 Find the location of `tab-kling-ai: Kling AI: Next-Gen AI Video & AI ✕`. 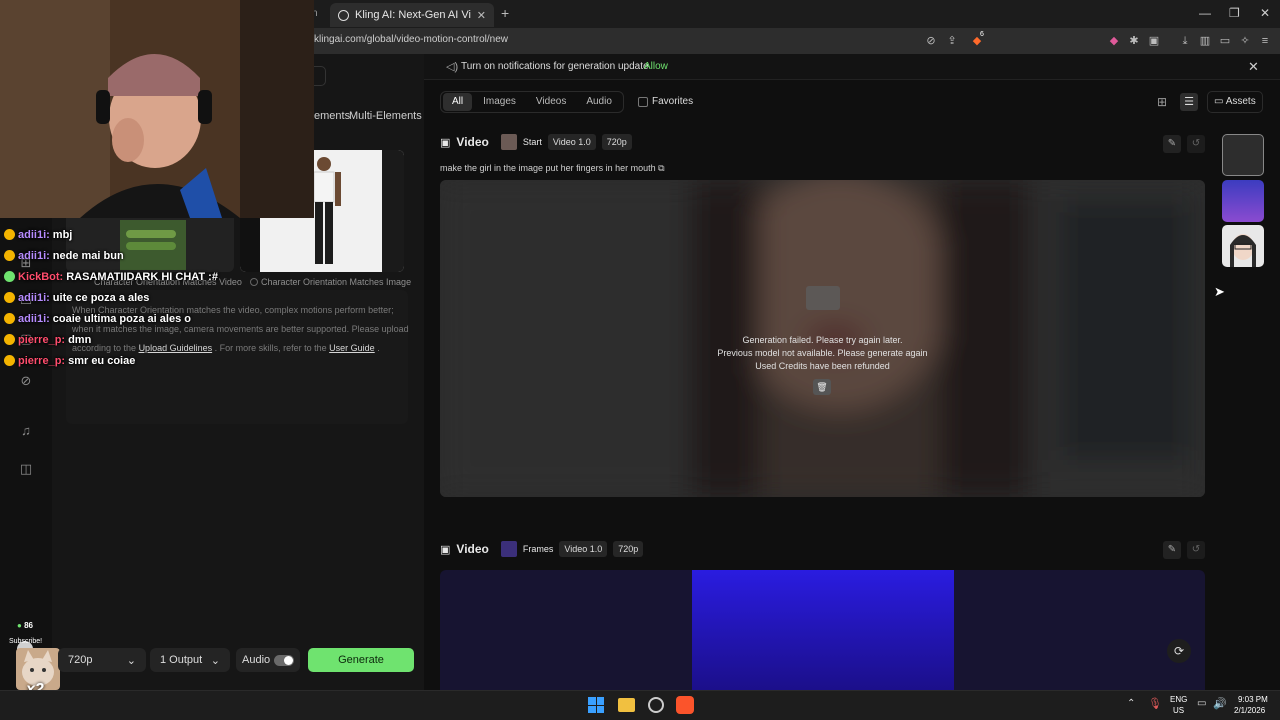

tab-kling-ai: Kling AI: Next-Gen AI Video & AI ✕ is located at coordinates (412, 15).